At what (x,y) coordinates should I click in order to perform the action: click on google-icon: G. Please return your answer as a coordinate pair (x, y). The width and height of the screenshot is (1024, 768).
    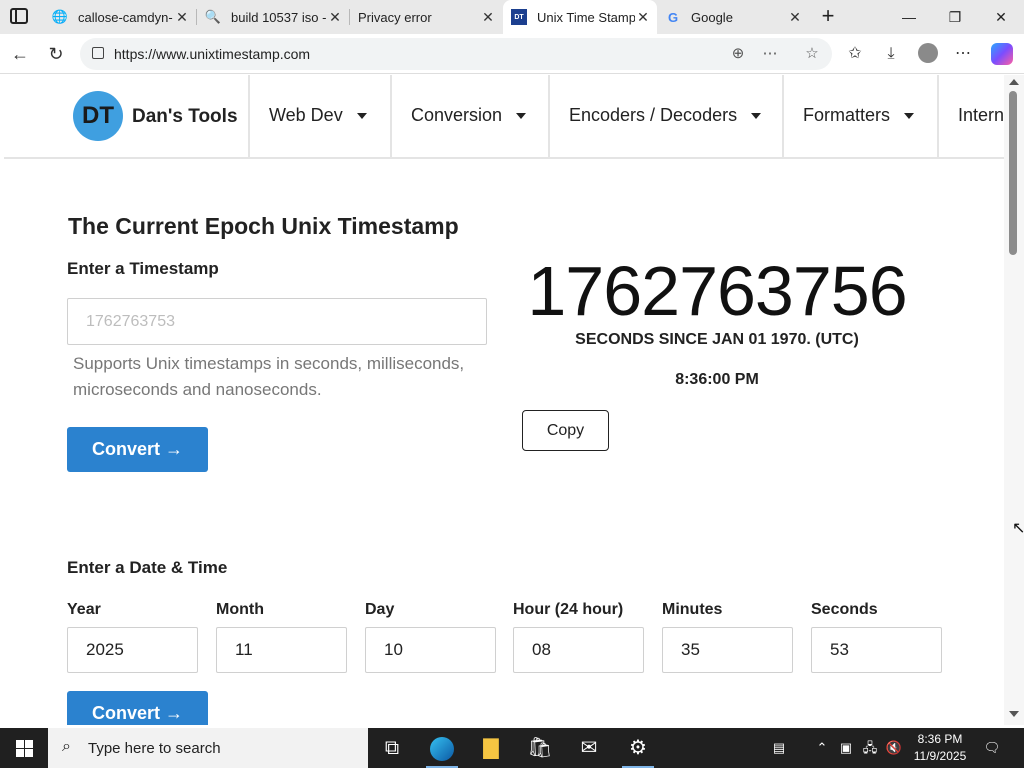
    Looking at the image, I should click on (673, 17).